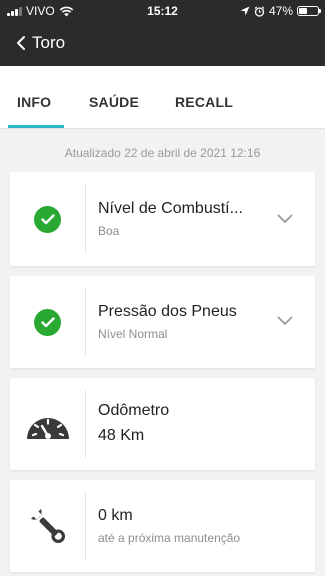  I want to click on odometer-card: Odômetro 48 Km, so click(162, 424).